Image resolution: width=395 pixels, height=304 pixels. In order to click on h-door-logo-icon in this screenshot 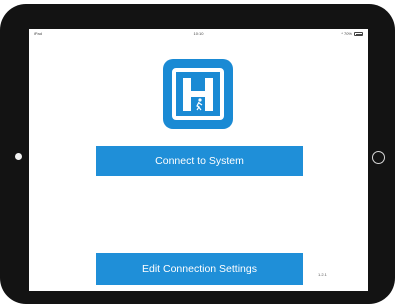, I will do `click(198, 94)`.